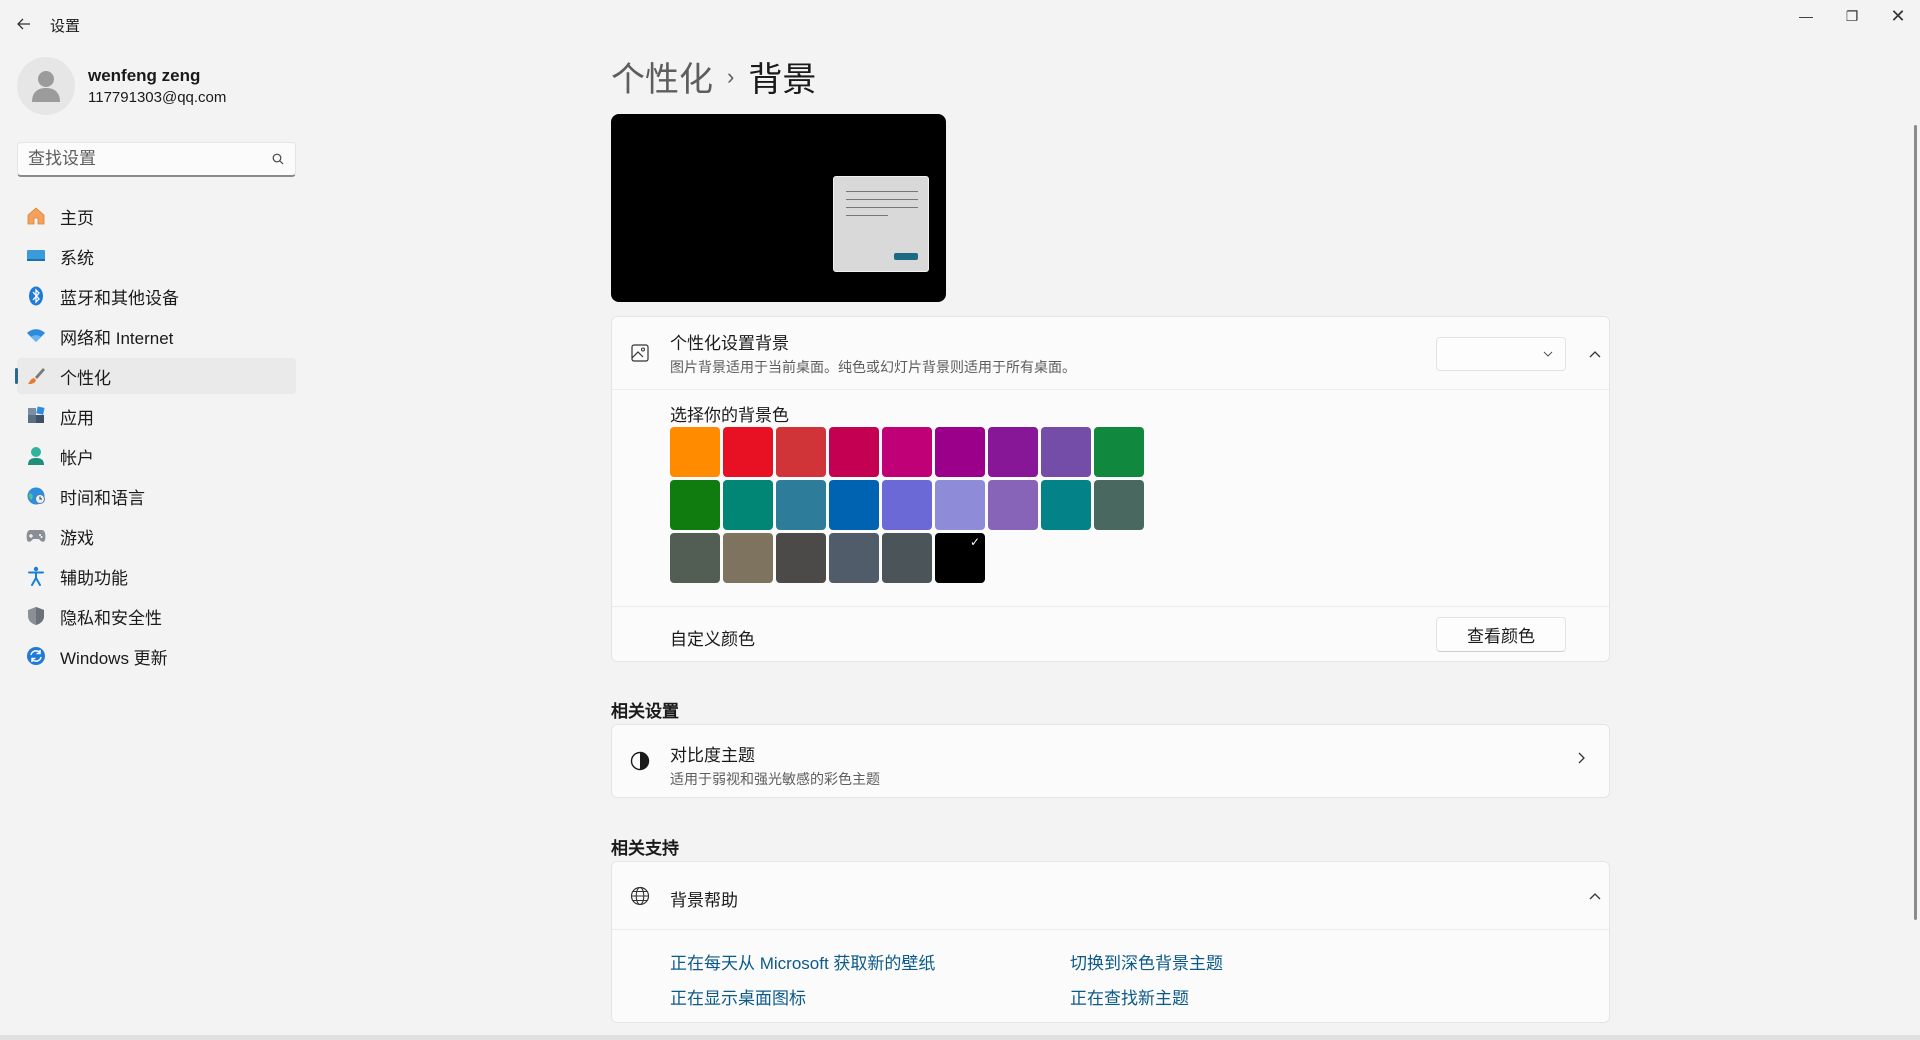 The height and width of the screenshot is (1040, 1920). Describe the element at coordinates (1581, 760) in the screenshot. I see `chevron-right-icon` at that location.